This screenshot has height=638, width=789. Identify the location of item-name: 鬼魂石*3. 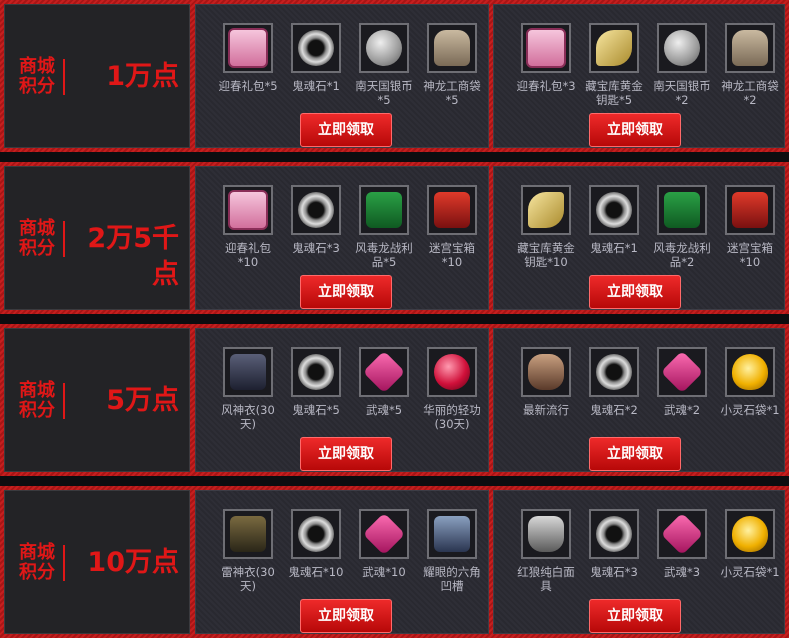
(316, 248).